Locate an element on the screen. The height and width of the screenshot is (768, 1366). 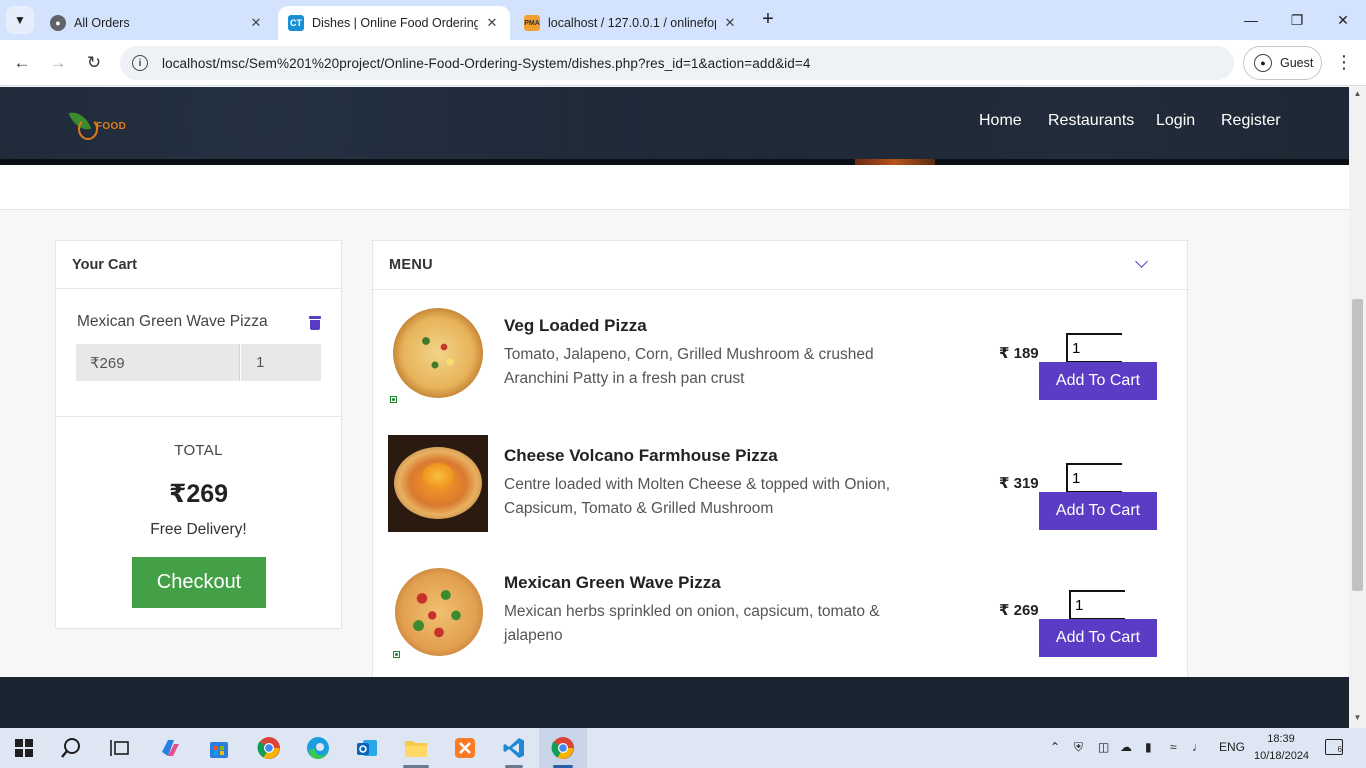
search-icon is located at coordinates (71, 748).